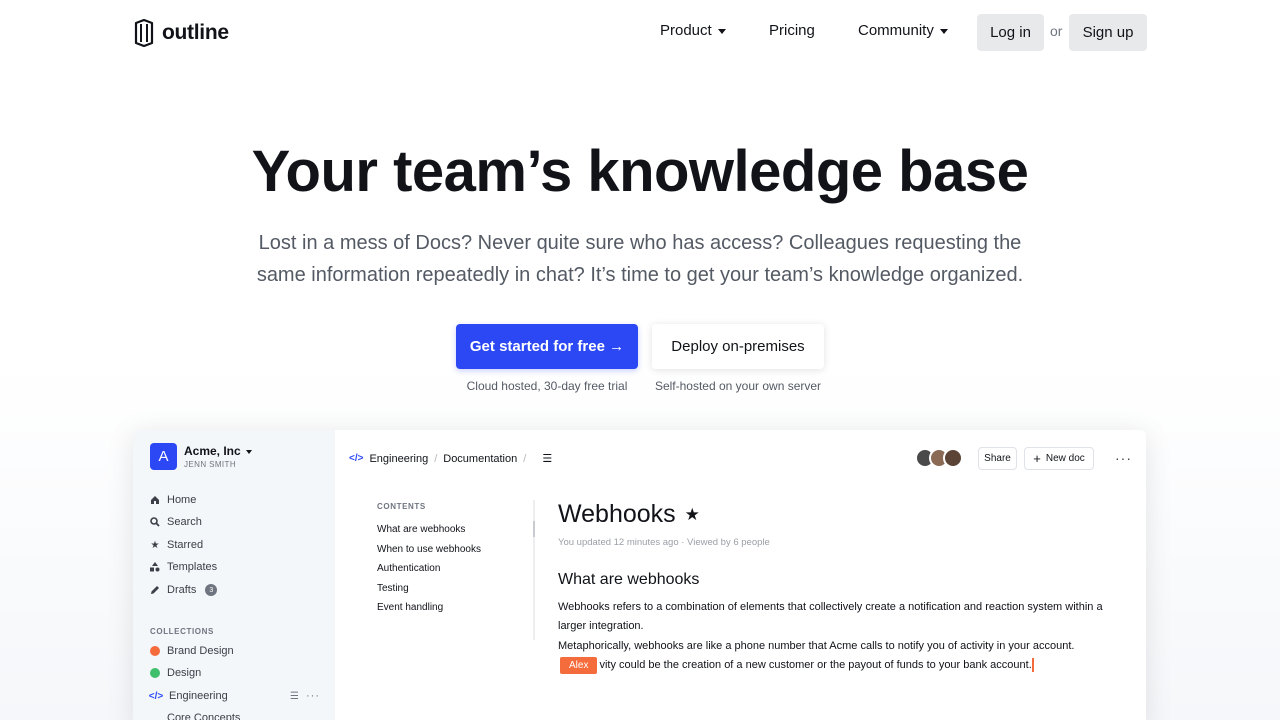  What do you see at coordinates (192, 567) in the screenshot?
I see `sidebar-item-label: Templates` at bounding box center [192, 567].